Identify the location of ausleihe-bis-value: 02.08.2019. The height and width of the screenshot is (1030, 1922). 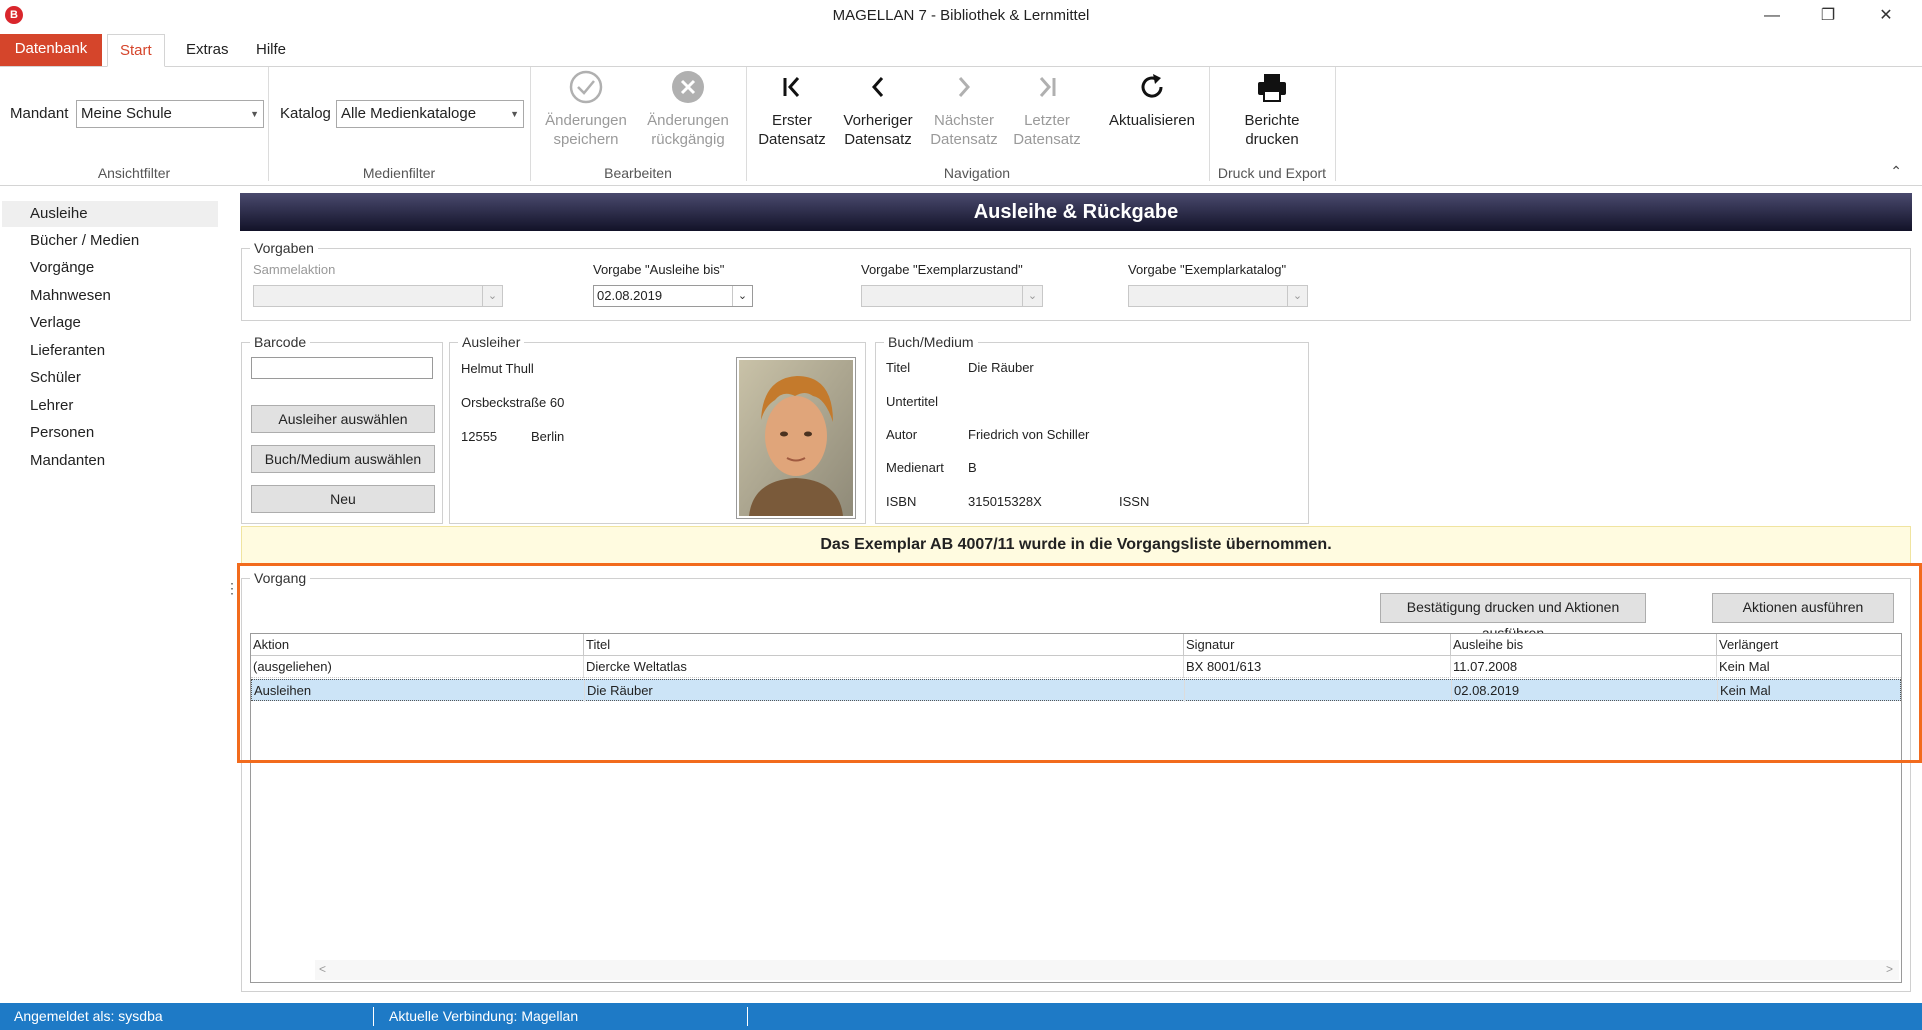
(630, 295).